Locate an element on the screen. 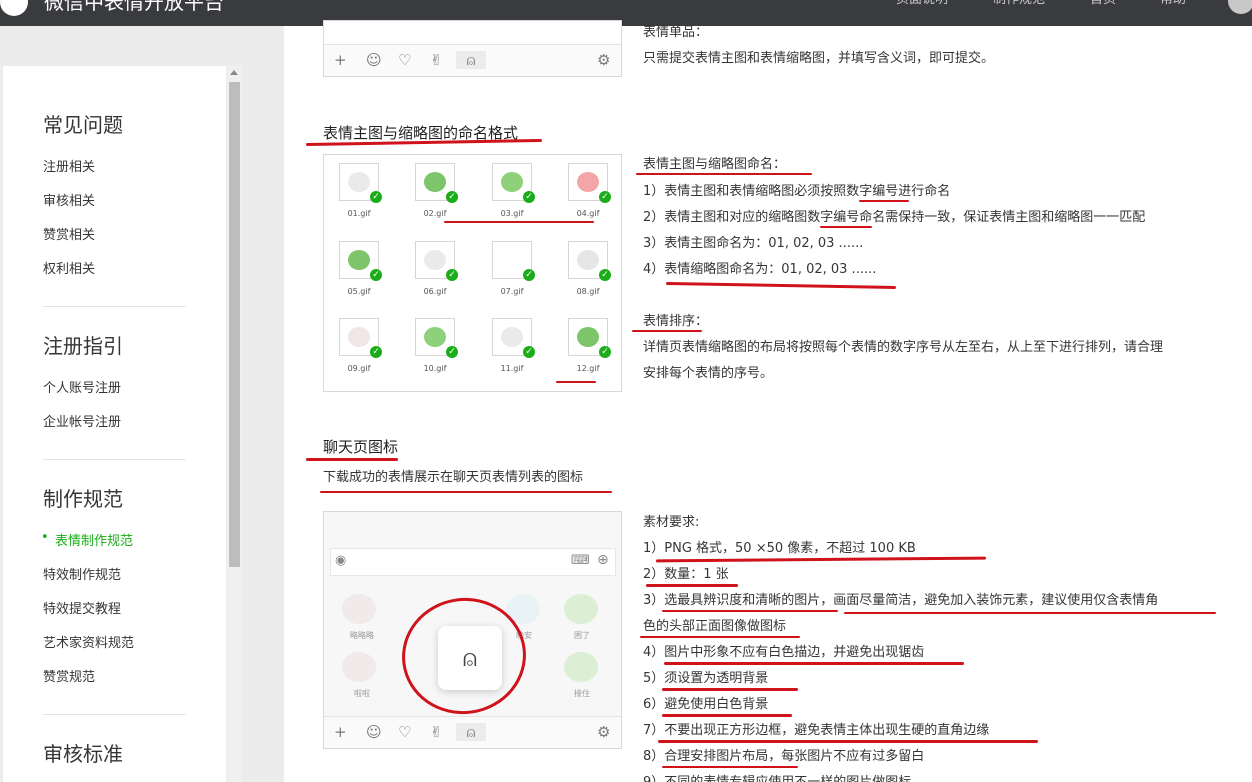 The image size is (1252, 782). sidebar-item-reward-spec: 赞赏规范 is located at coordinates (69, 675).